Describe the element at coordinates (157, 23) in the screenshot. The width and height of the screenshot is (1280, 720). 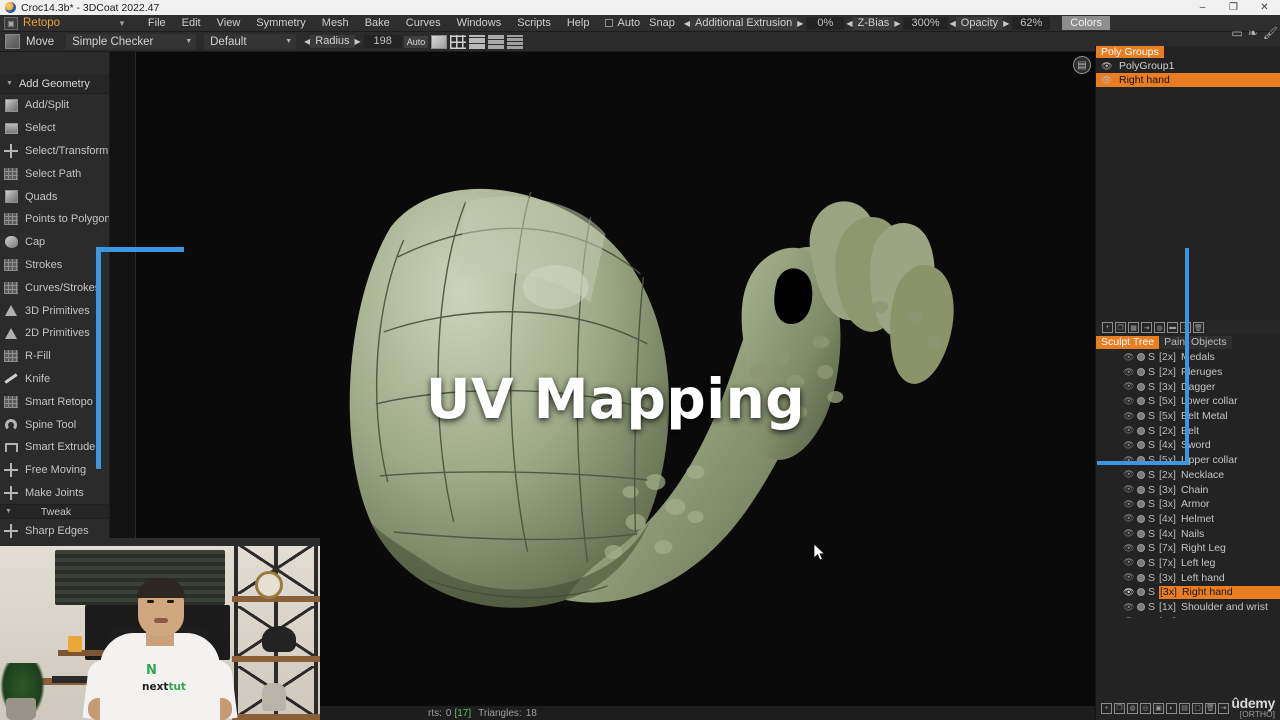
I see `menu-file: File` at that location.